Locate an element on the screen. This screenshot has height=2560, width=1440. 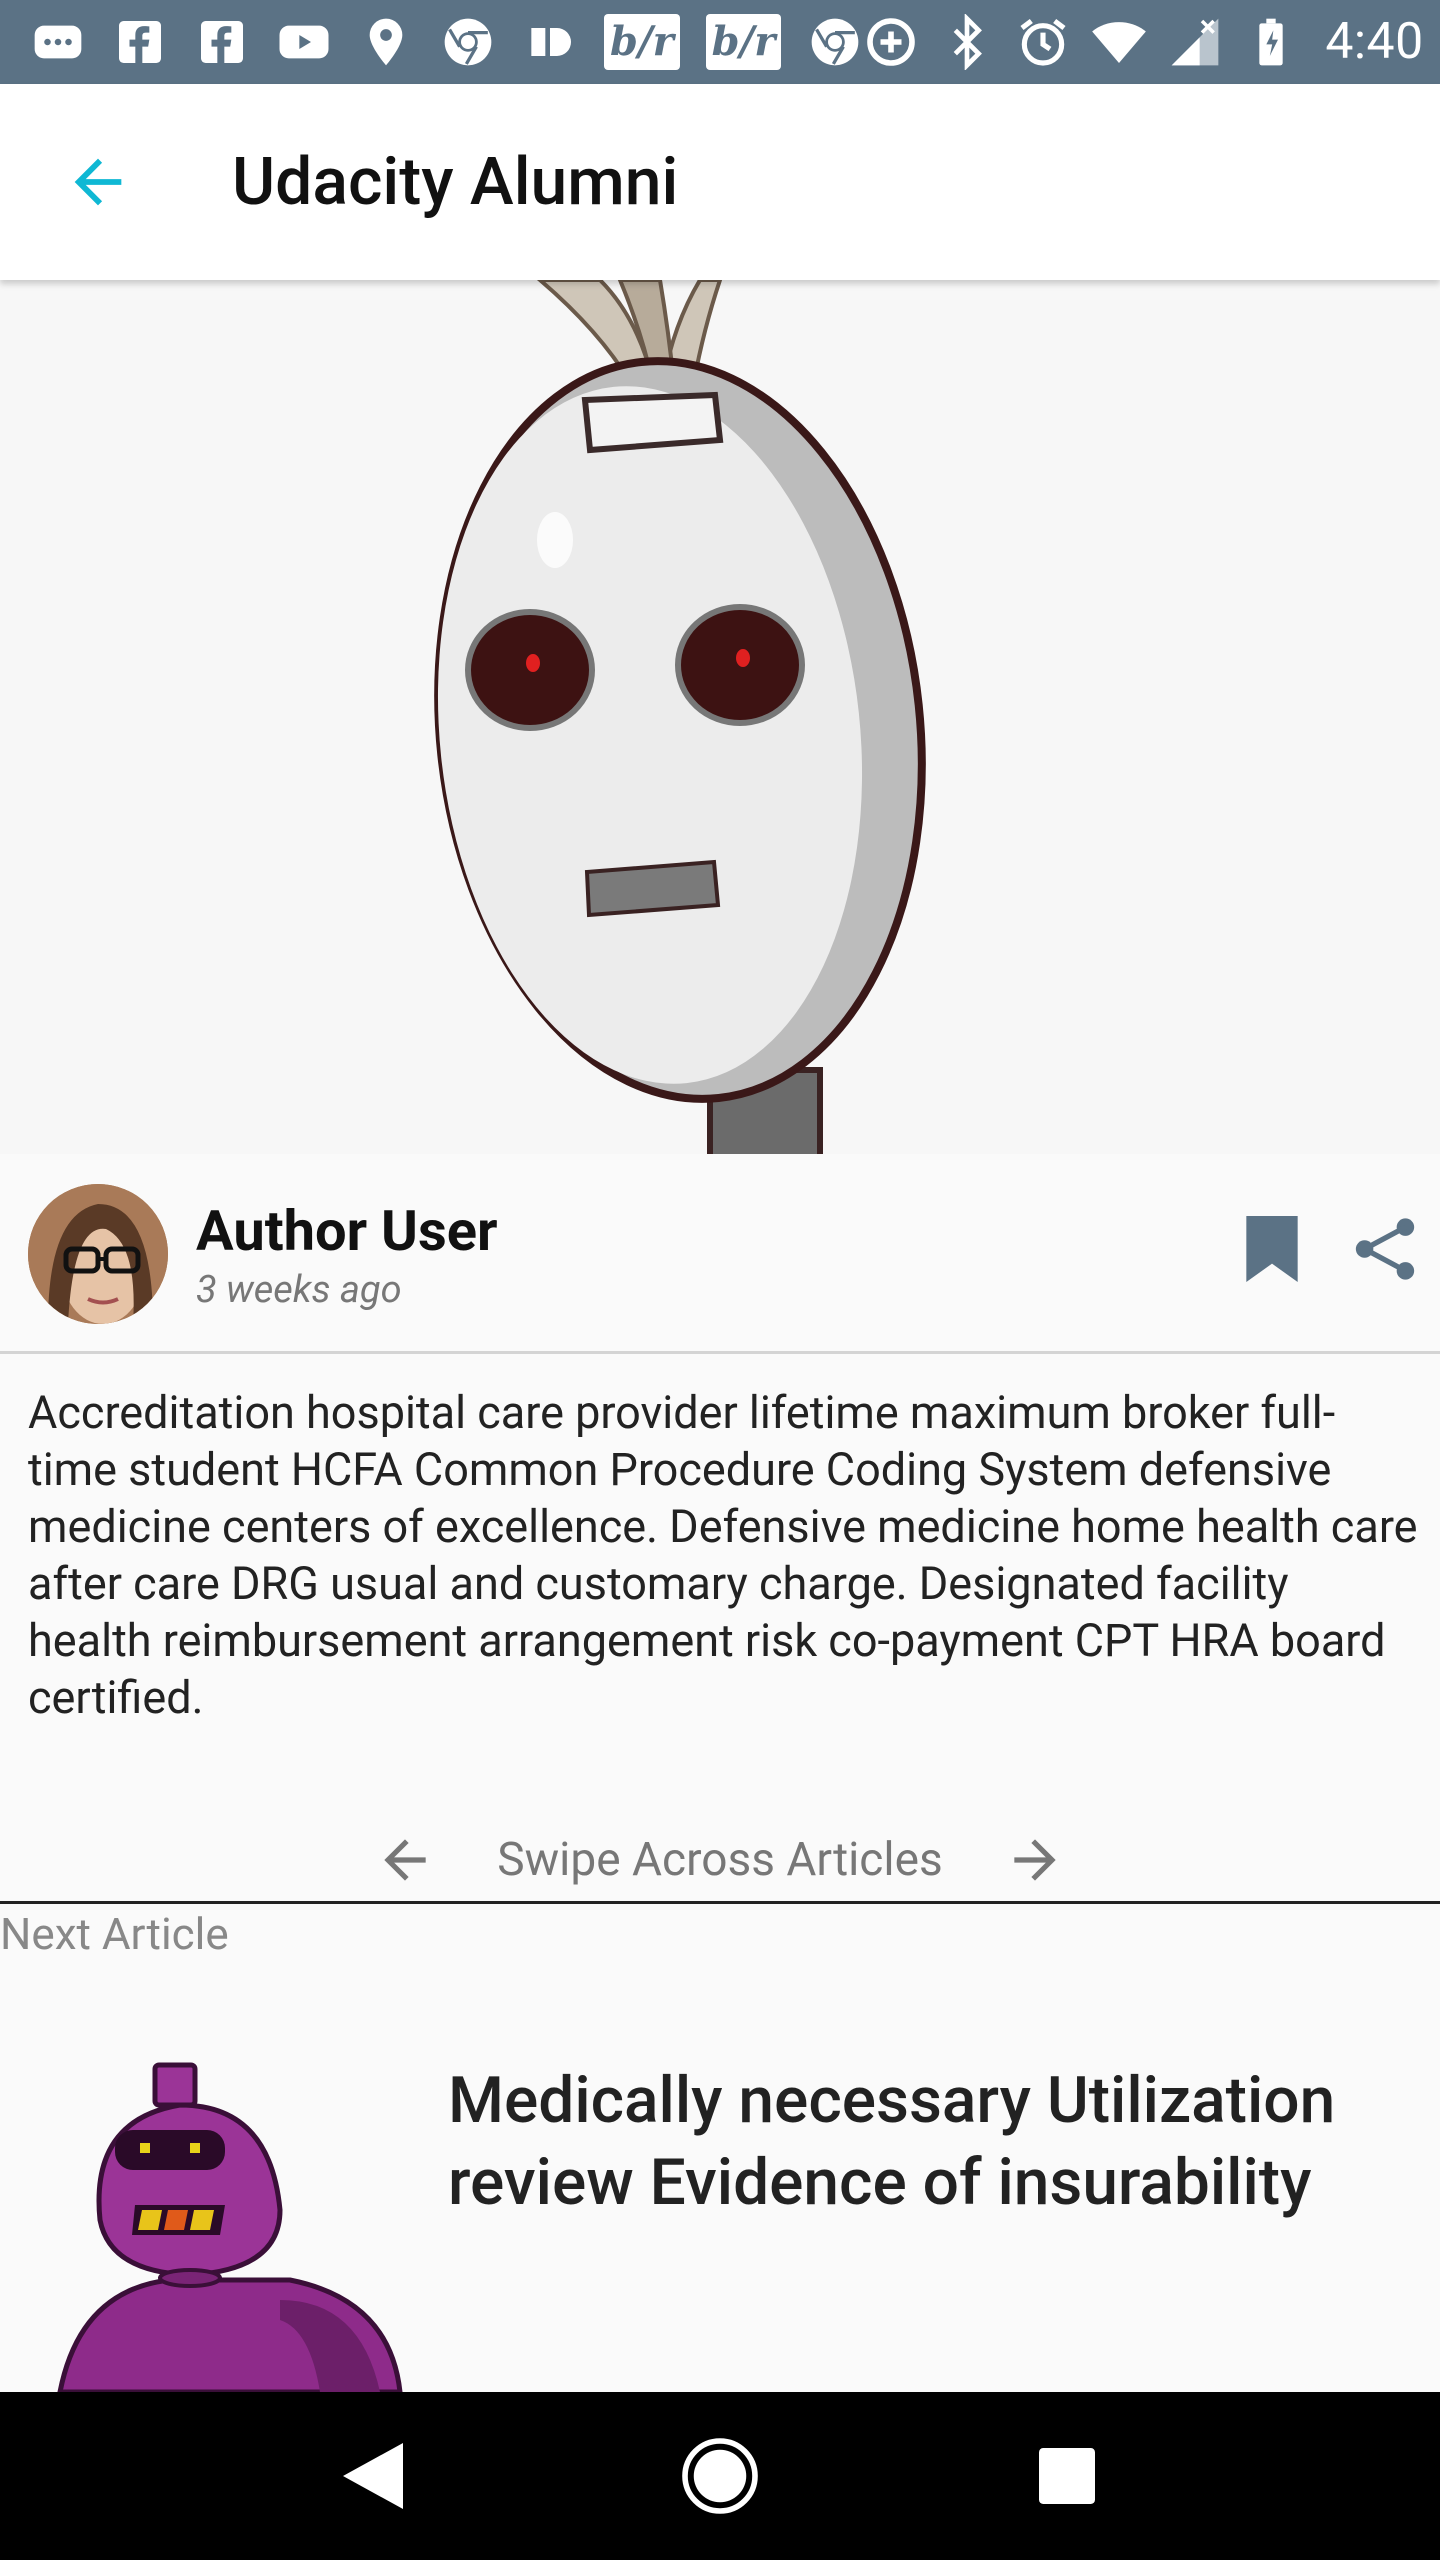
arrow-back-icon is located at coordinates (98, 182).